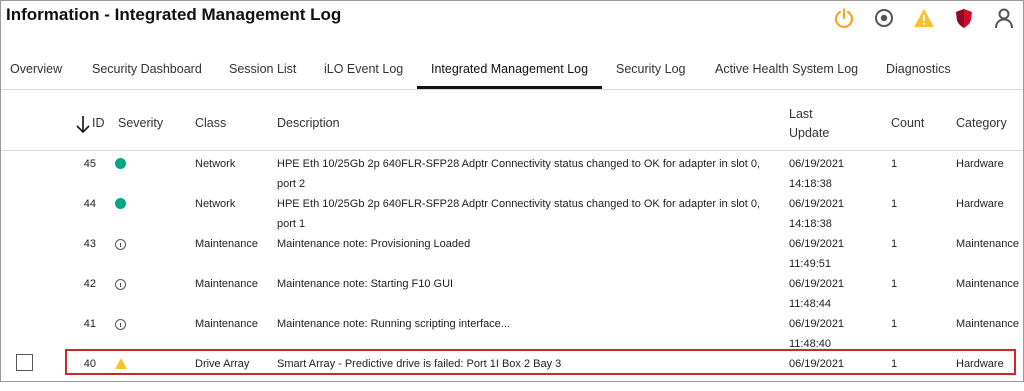 Image resolution: width=1024 pixels, height=391 pixels. I want to click on row-last-update: 06/19/2021 11:48:44, so click(824, 294).